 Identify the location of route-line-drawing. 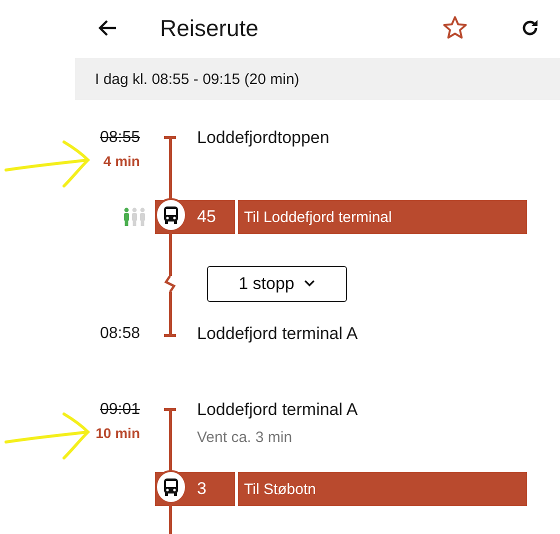
(170, 283).